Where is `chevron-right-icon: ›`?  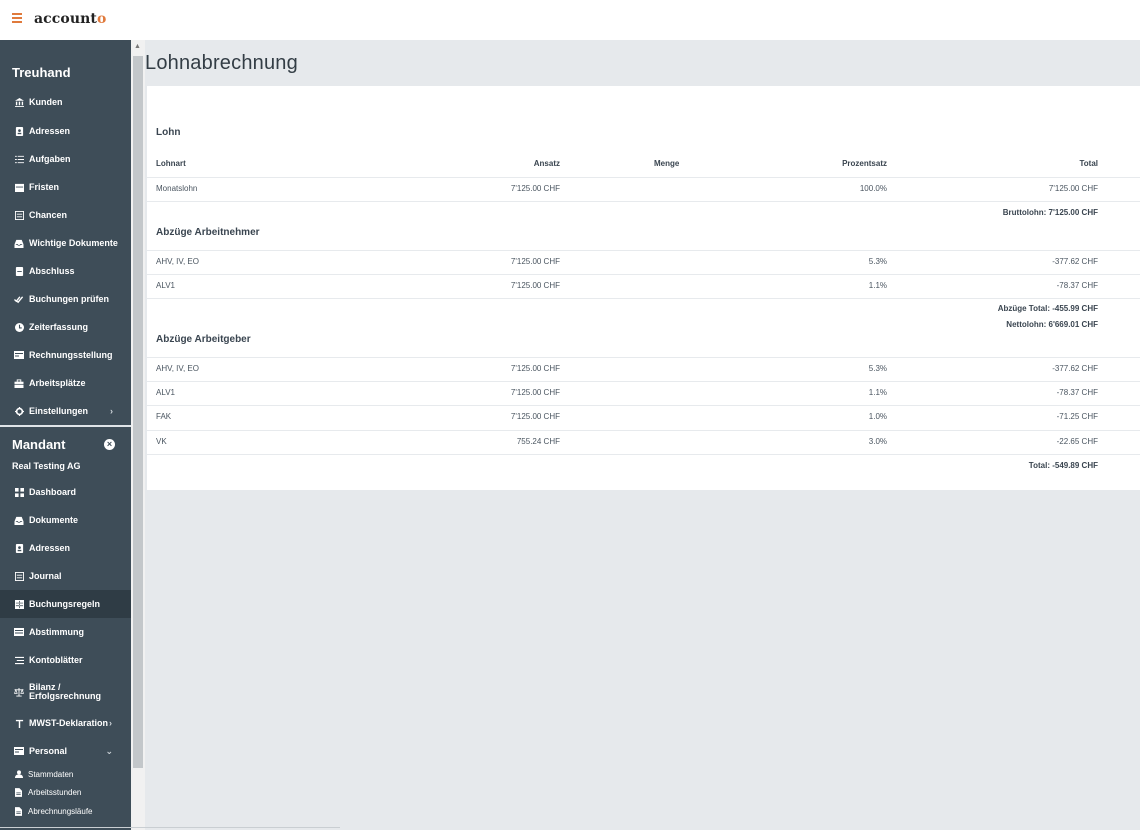
chevron-right-icon: › is located at coordinates (111, 411).